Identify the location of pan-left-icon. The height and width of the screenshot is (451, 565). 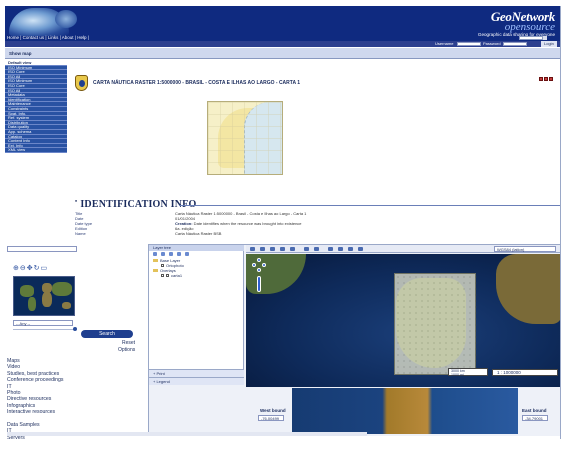
(254, 265).